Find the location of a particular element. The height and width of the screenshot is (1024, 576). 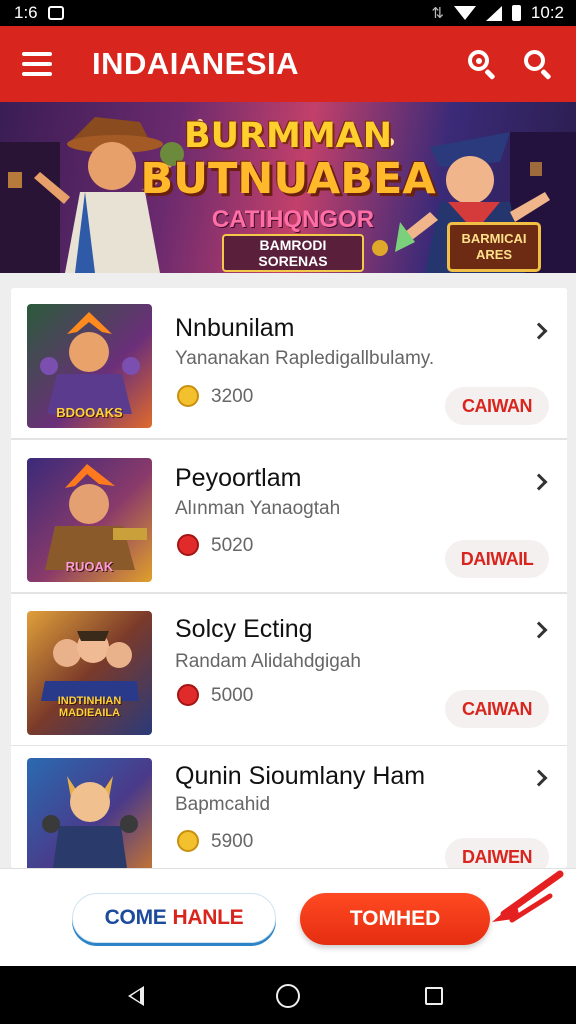

game-price: 5000 is located at coordinates (232, 695).